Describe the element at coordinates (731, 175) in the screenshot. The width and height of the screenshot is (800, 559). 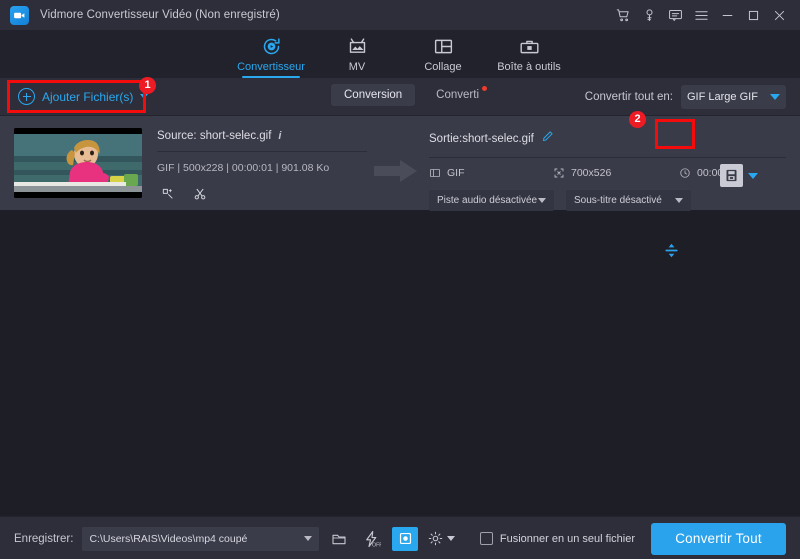
I see `output-preset-icon` at that location.